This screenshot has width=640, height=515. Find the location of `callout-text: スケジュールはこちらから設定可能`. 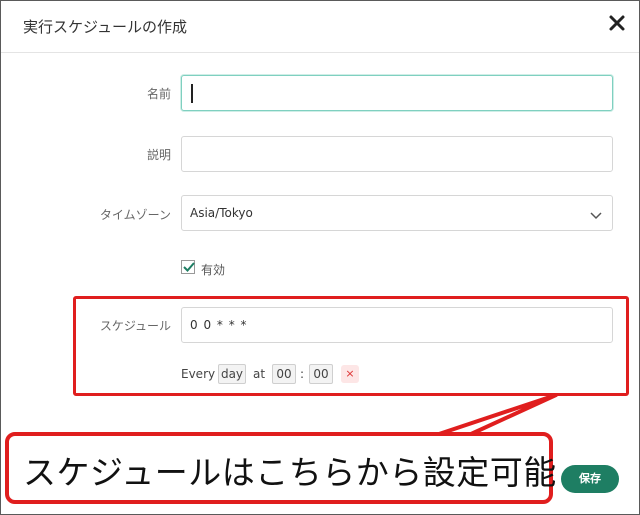

callout-text: スケジュールはこちらから設定可能 is located at coordinates (290, 472).